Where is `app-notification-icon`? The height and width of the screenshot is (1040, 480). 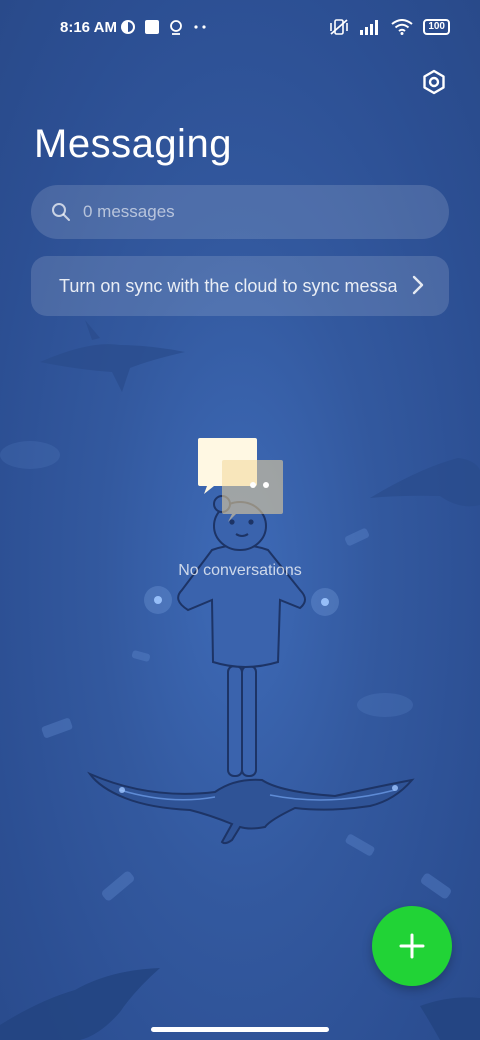
app-notification-icon is located at coordinates (128, 27).